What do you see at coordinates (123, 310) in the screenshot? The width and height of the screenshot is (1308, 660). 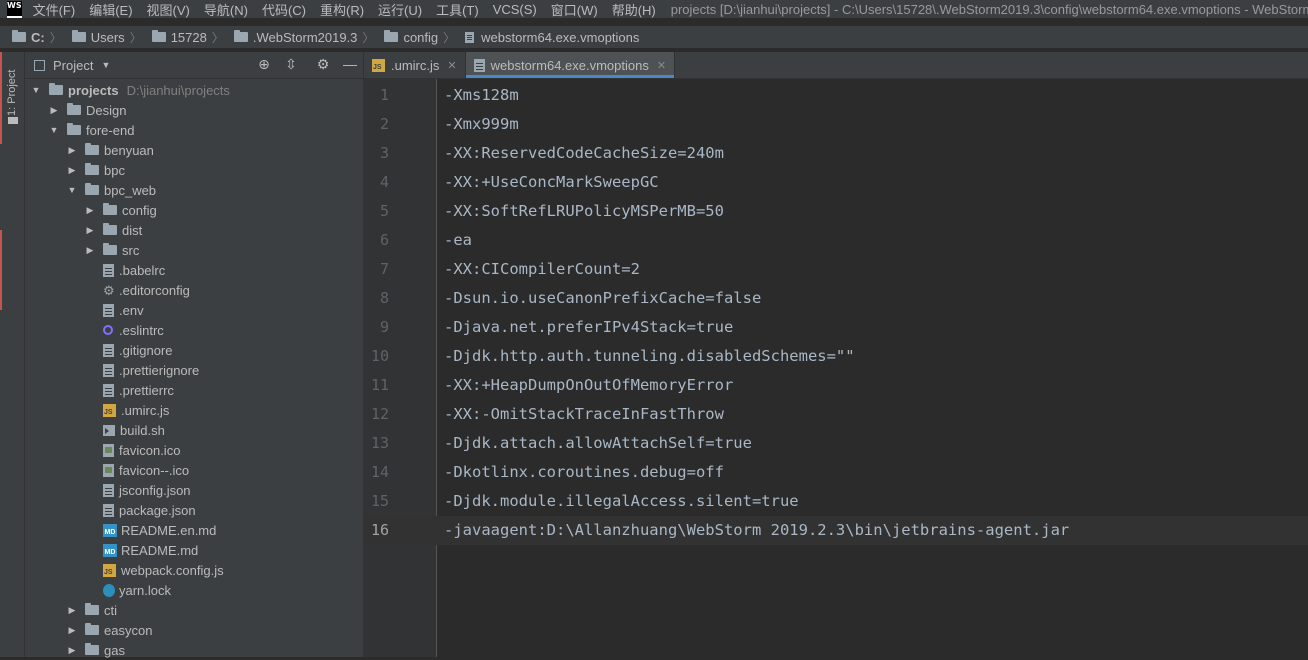 I see `tree-file: .env` at bounding box center [123, 310].